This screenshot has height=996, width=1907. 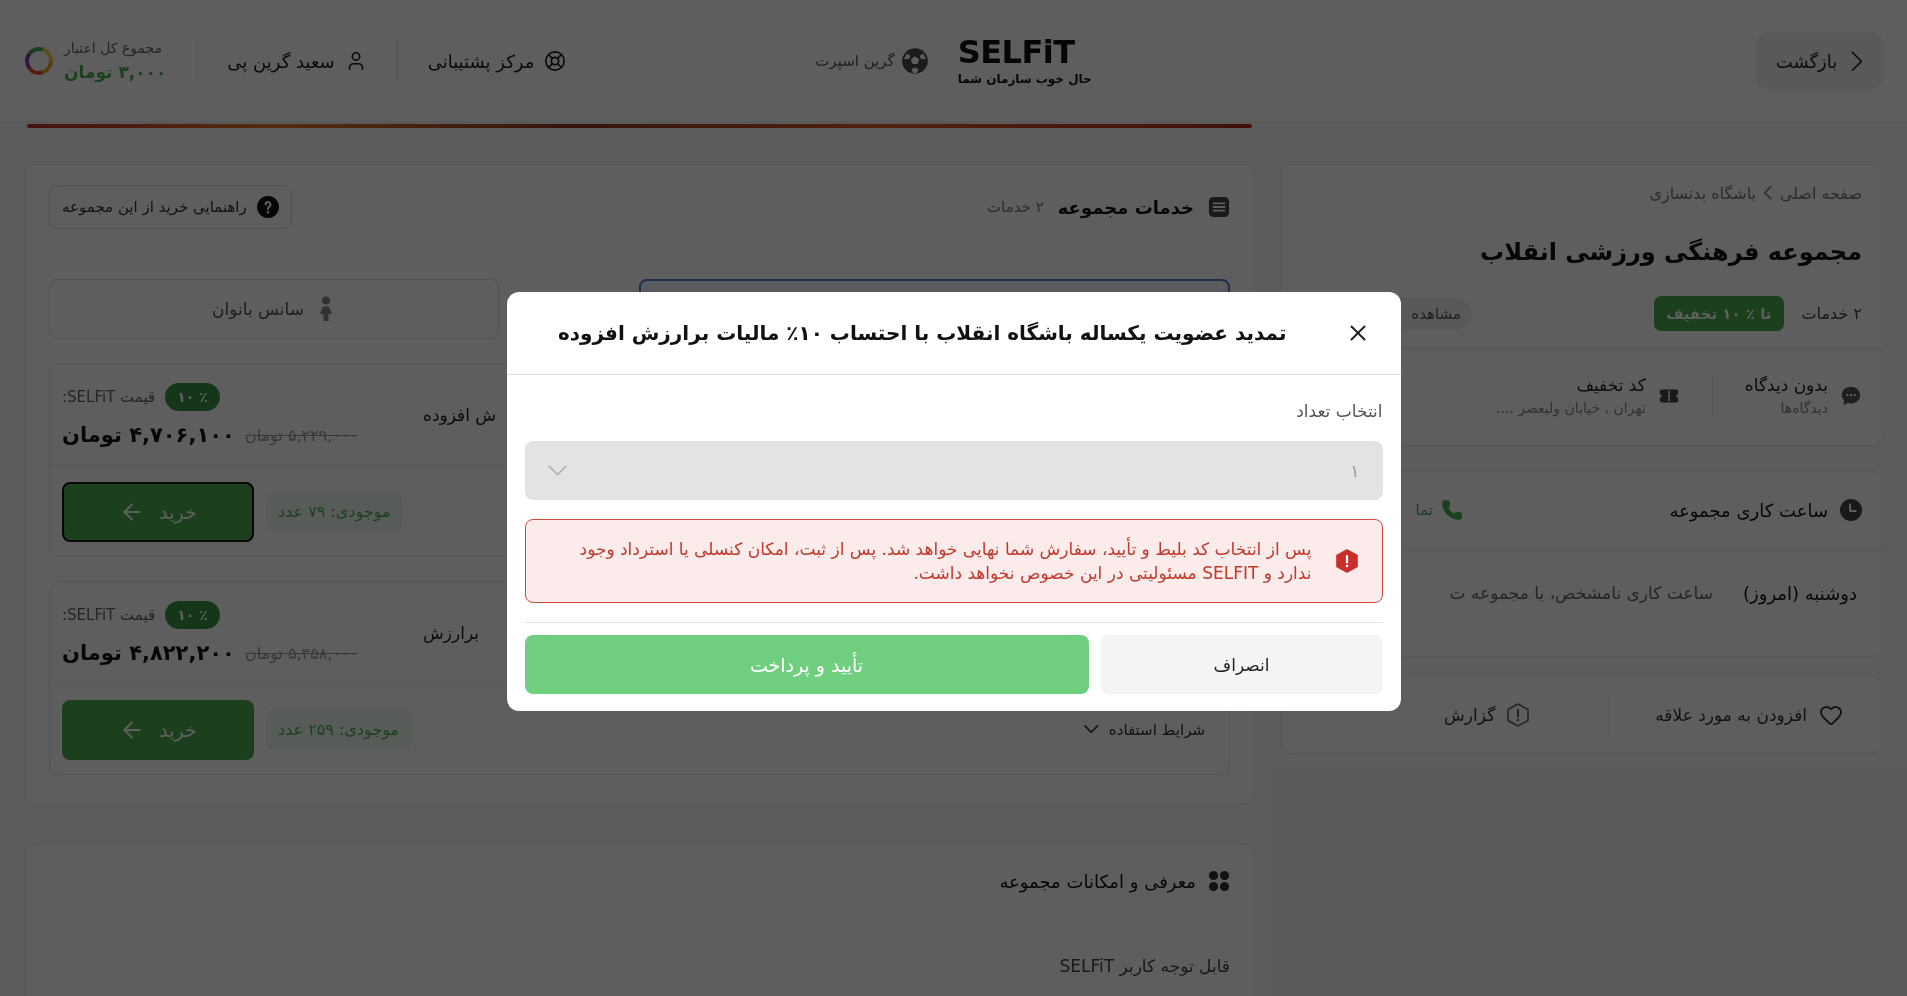 I want to click on partner-logo: گرین اسپرت, so click(x=855, y=61).